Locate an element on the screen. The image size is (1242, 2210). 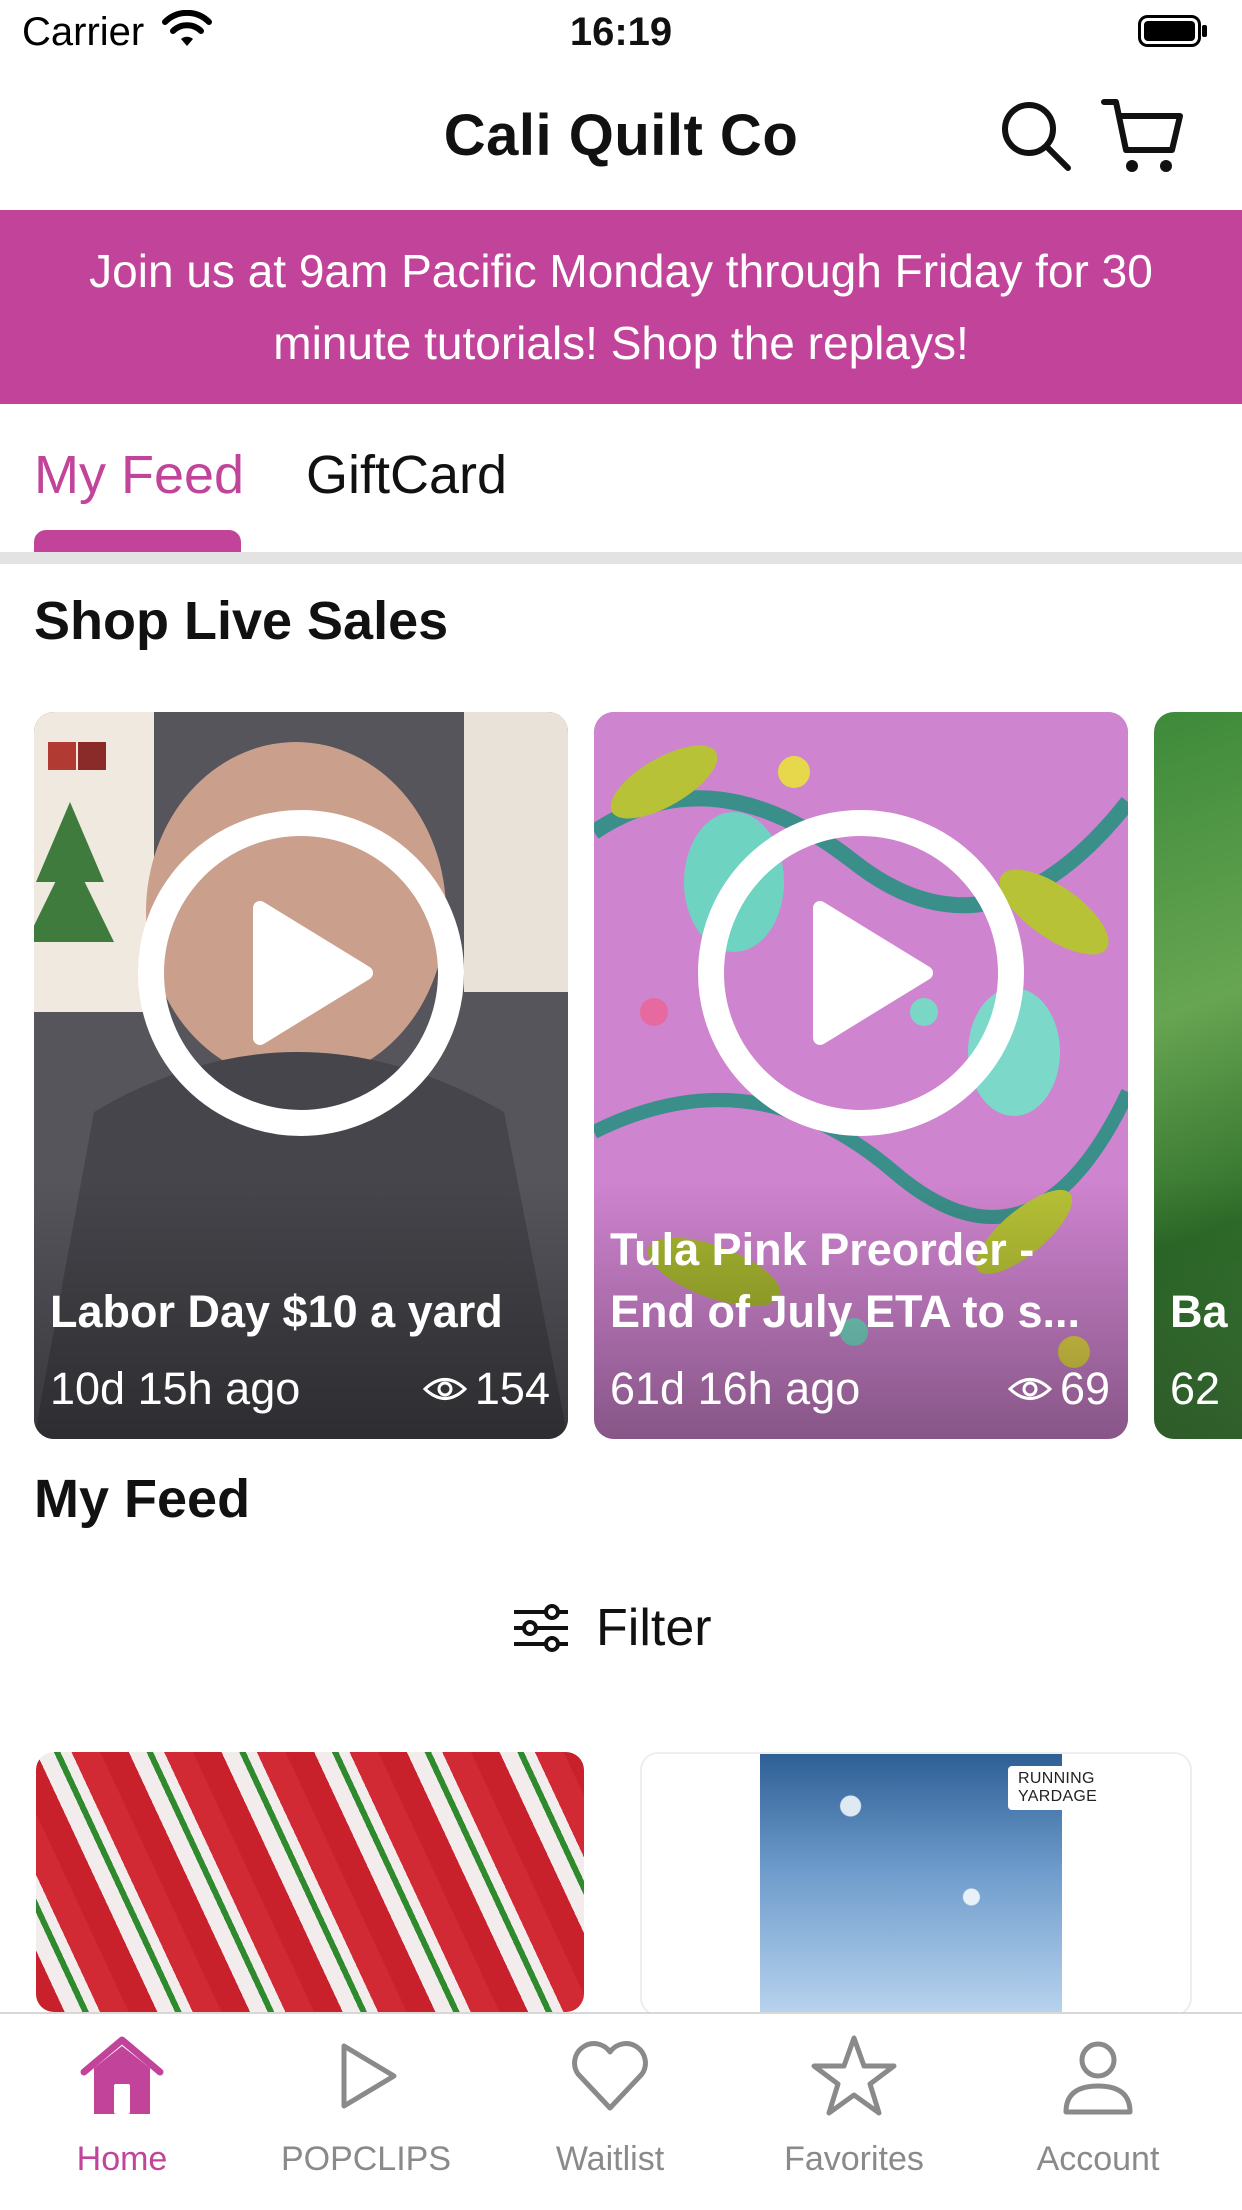
tabbar-item-waitlist: Waitlist is located at coordinates (610, 2105).